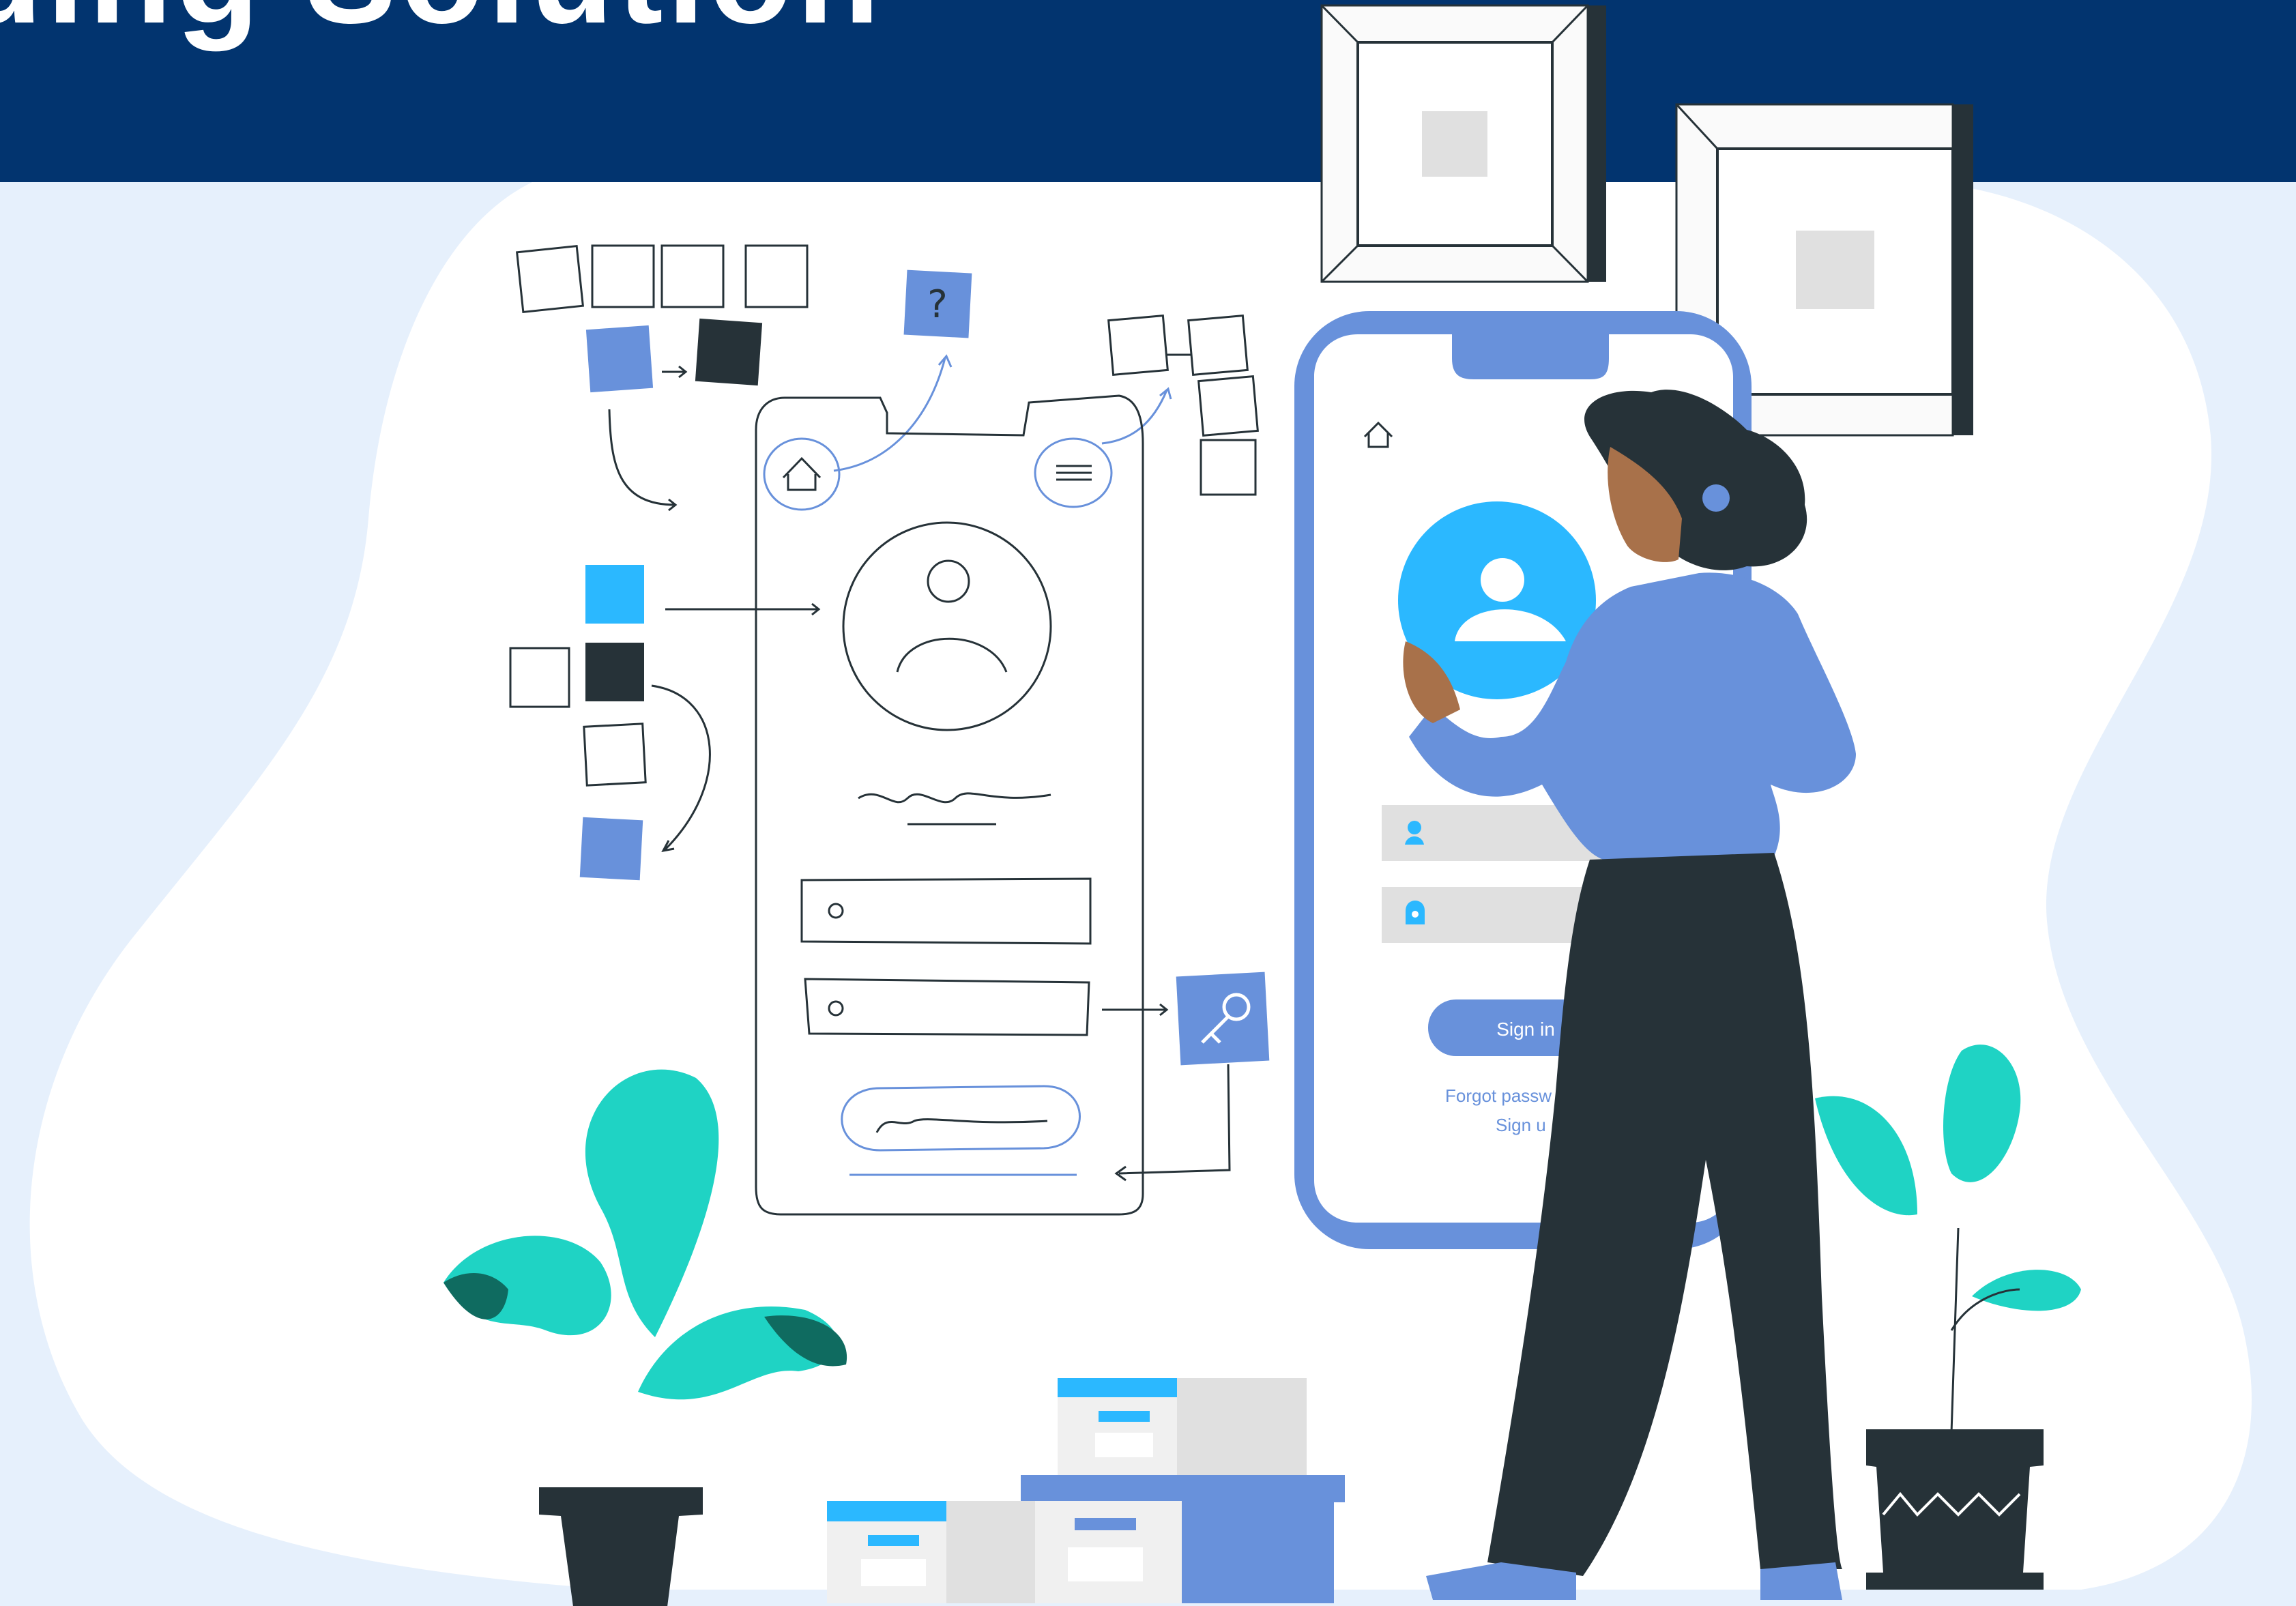 The height and width of the screenshot is (1606, 2296). I want to click on lock-icon, so click(1415, 912).